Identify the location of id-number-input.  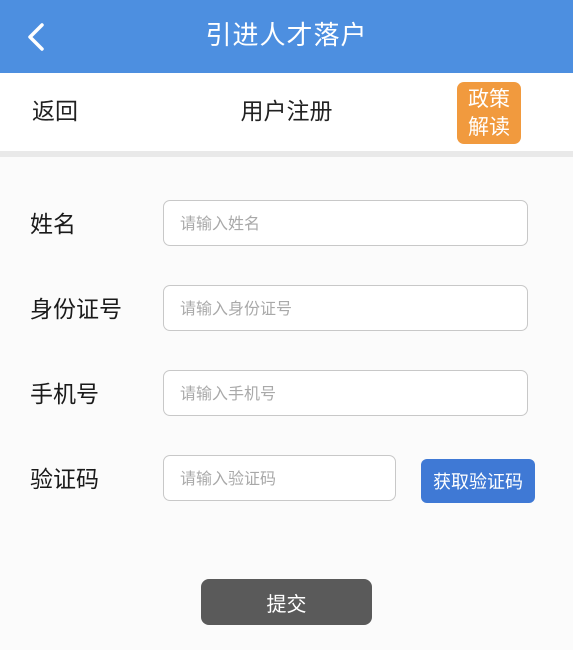
(345, 308).